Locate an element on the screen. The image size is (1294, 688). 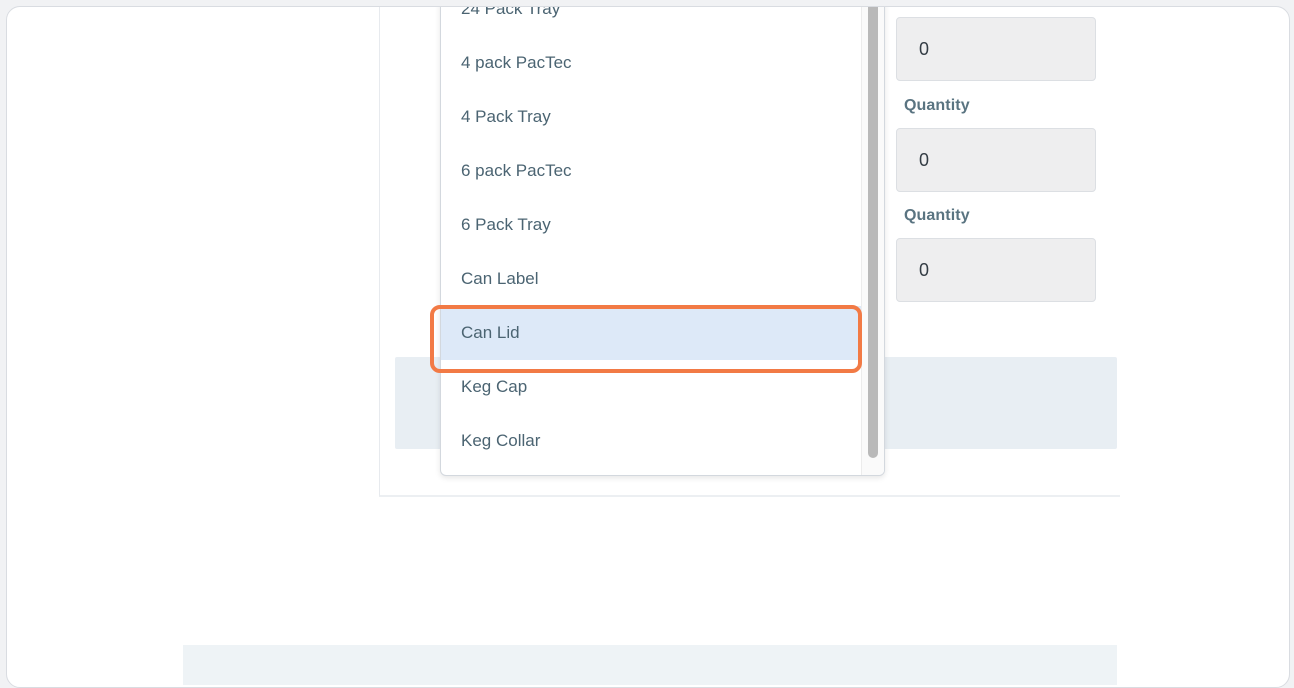
dropdown-option: 4 Pack Tray is located at coordinates (651, 117).